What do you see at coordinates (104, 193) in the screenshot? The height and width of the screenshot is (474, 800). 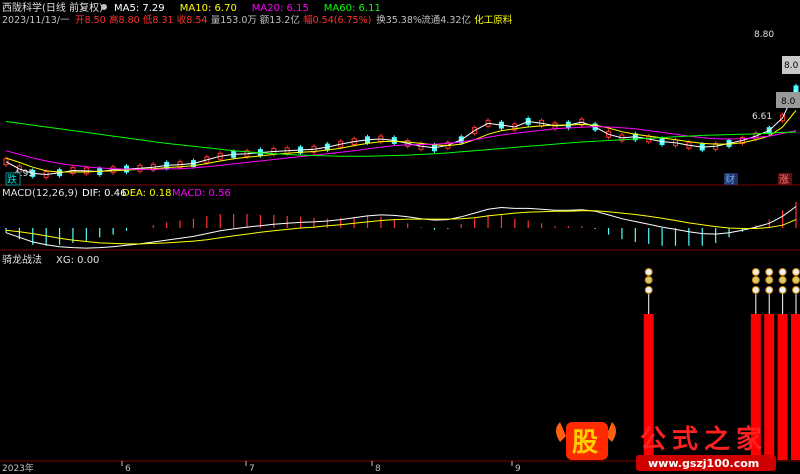 I see `macd-dif: DIF: 0.46` at bounding box center [104, 193].